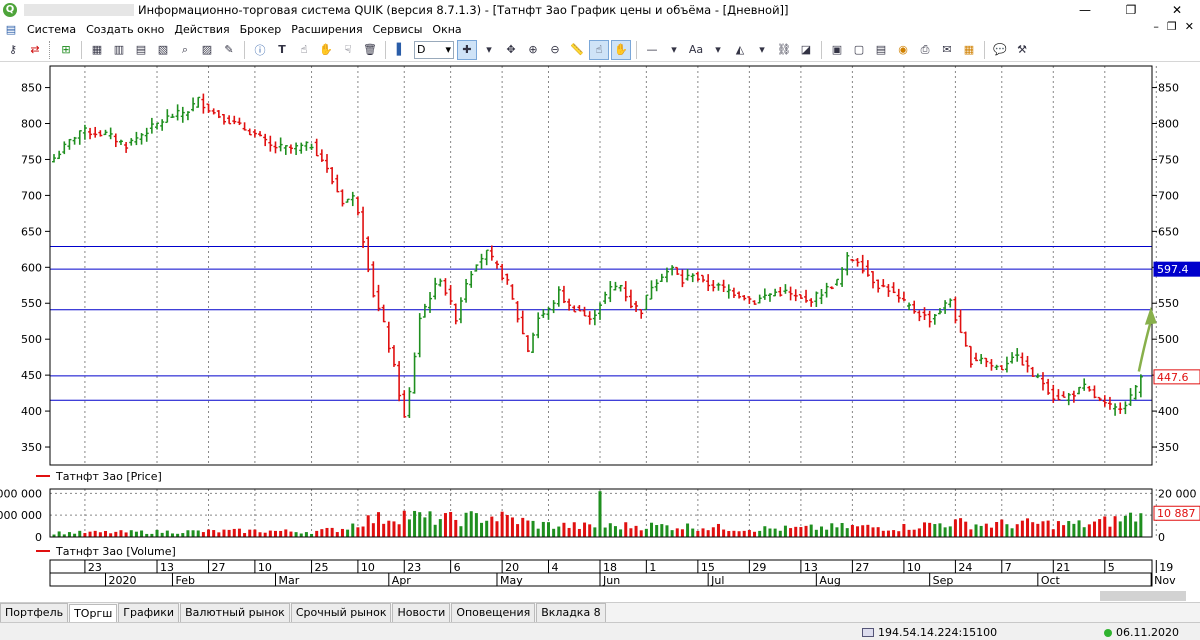 Image resolution: width=1200 pixels, height=640 pixels. Describe the element at coordinates (621, 49) in the screenshot. I see `drag-hand-icon: ✋` at that location.